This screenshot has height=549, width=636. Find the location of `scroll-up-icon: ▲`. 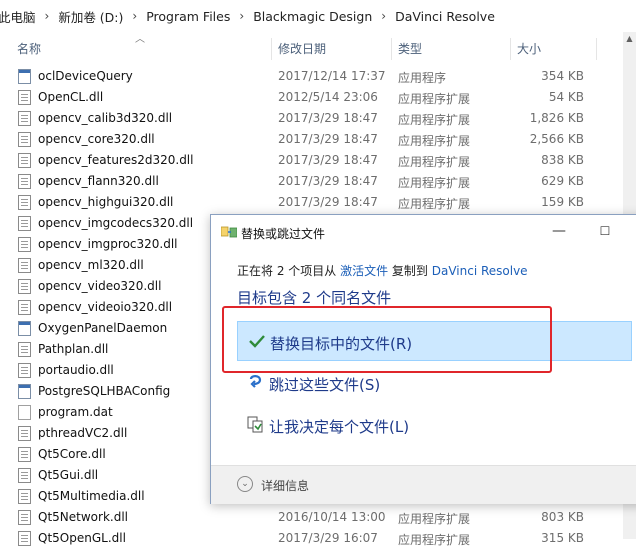

scroll-up-icon: ▲ is located at coordinates (629, 39).